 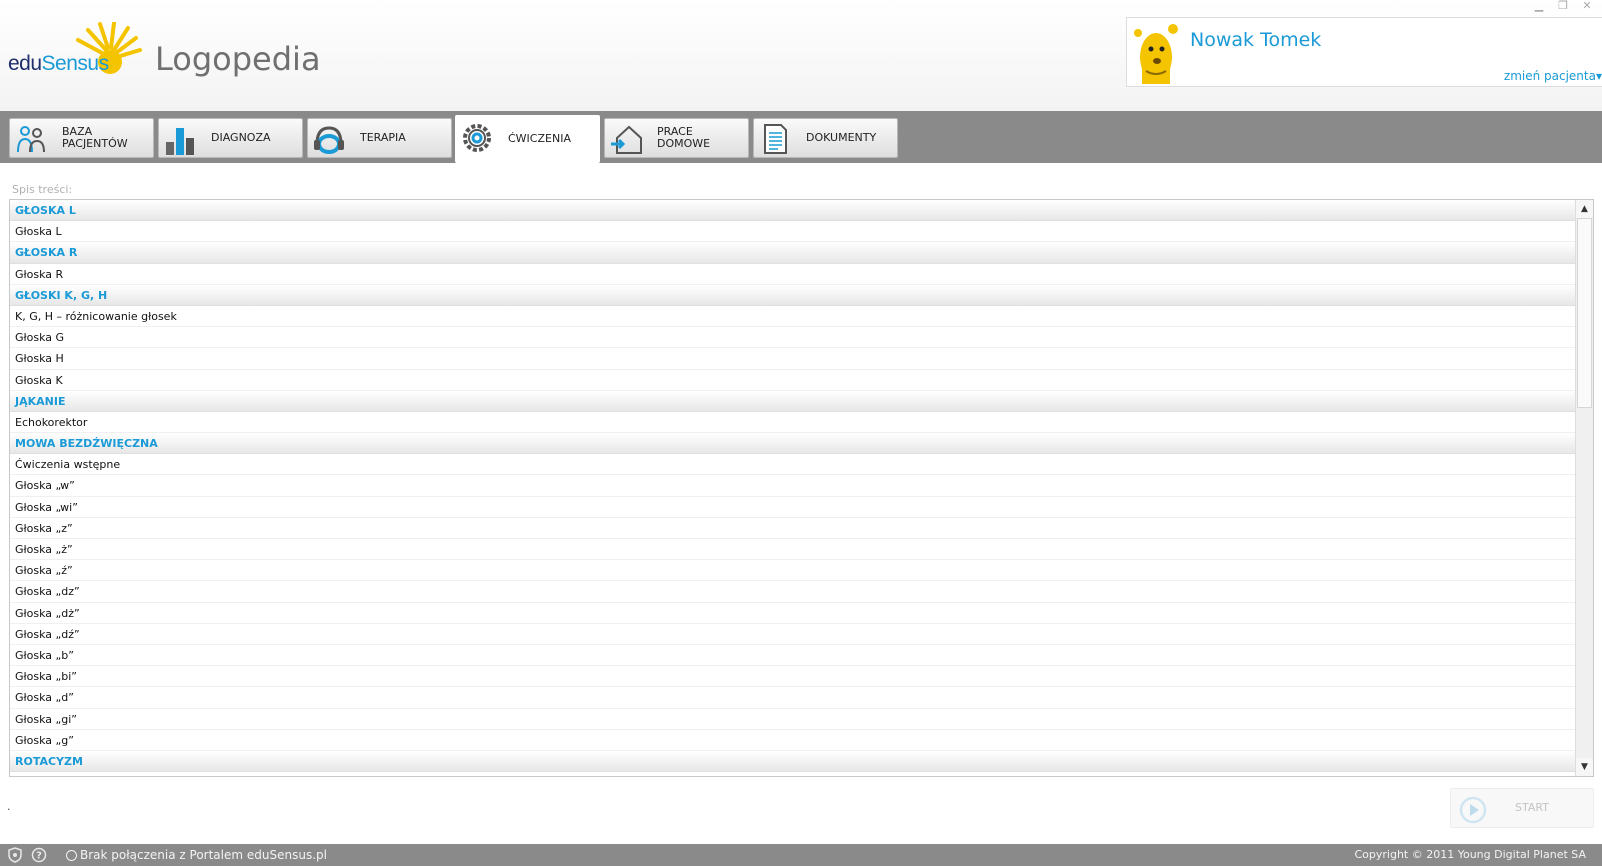 I want to click on gear-icon, so click(x=477, y=138).